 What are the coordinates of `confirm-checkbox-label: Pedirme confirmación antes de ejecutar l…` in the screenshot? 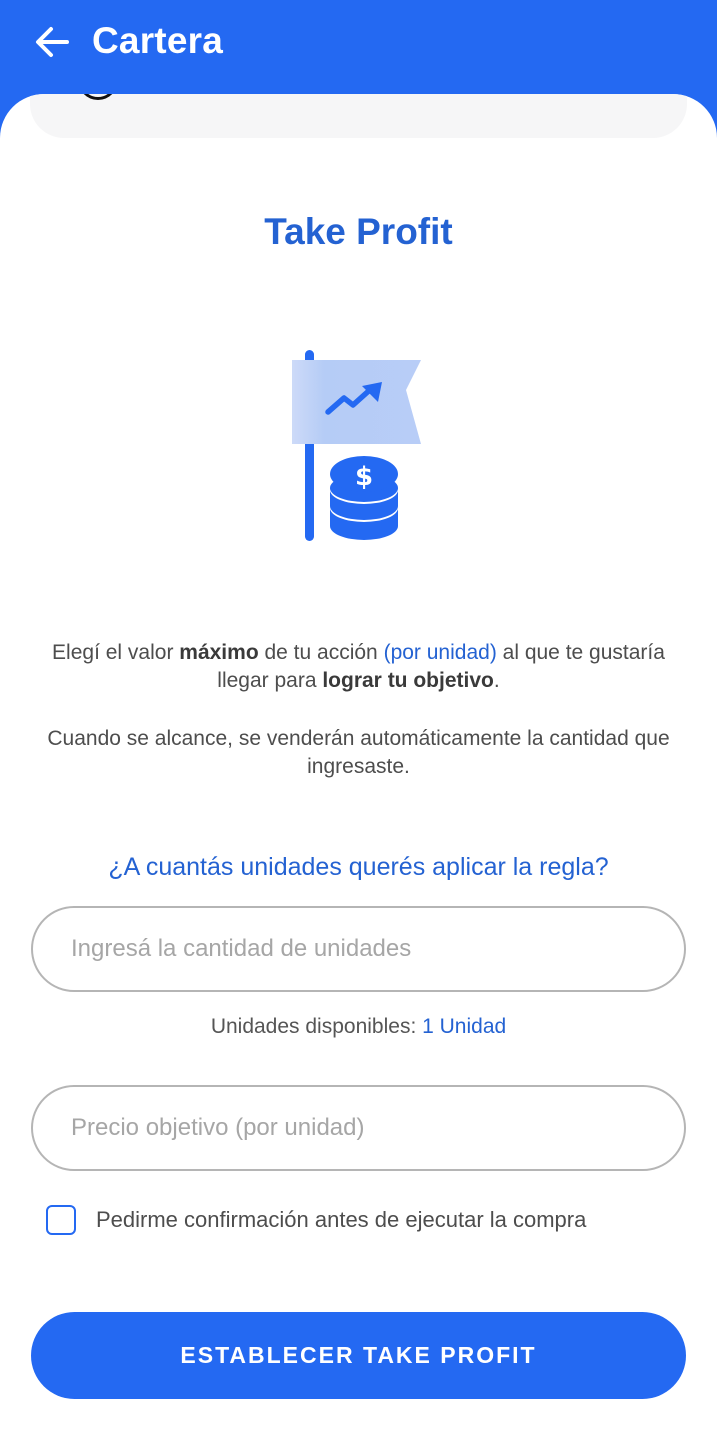 It's located at (341, 1220).